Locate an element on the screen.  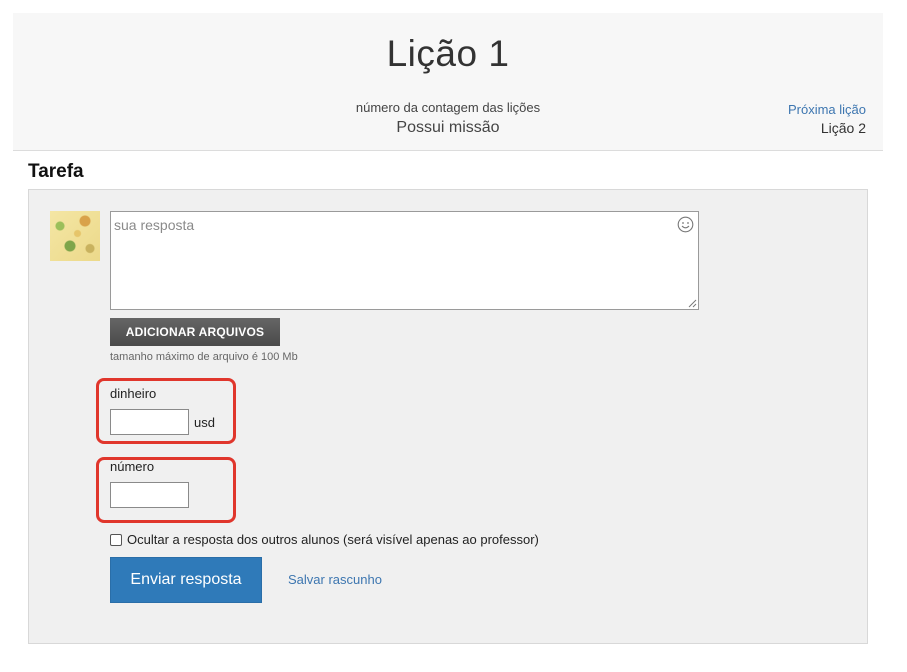
answer-textarea: sua resposta is located at coordinates (404, 260).